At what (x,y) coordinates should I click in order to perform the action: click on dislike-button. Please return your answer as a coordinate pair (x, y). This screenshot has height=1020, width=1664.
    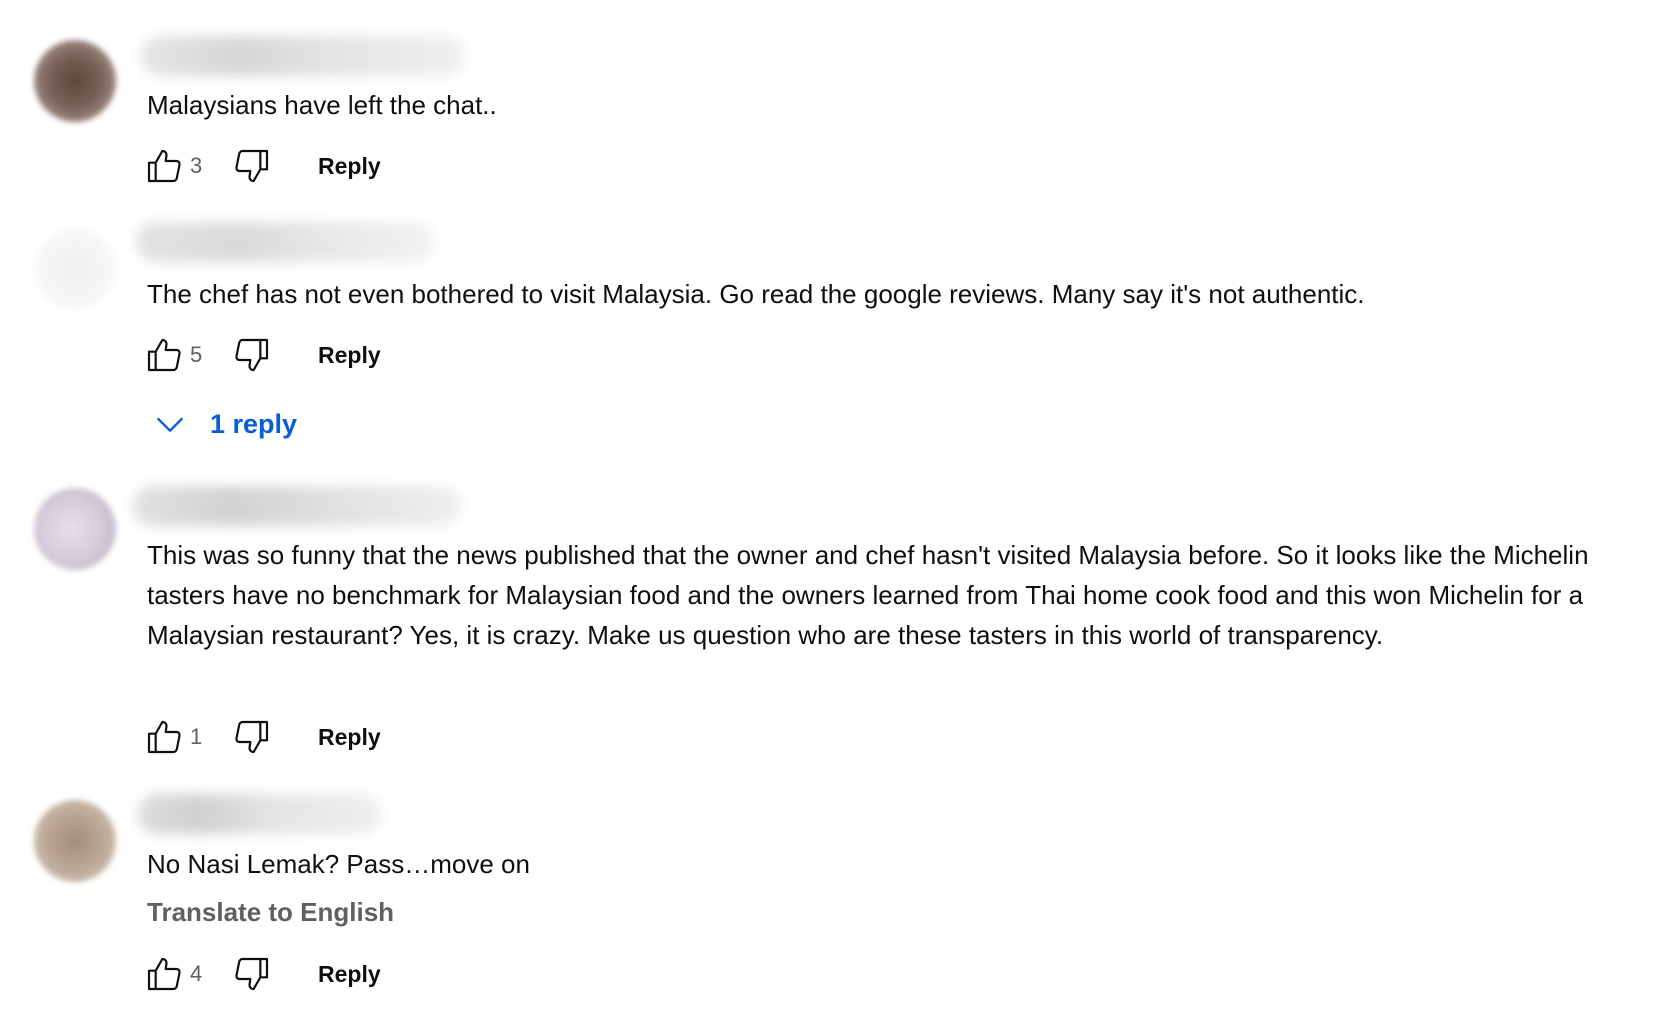
    Looking at the image, I should click on (252, 974).